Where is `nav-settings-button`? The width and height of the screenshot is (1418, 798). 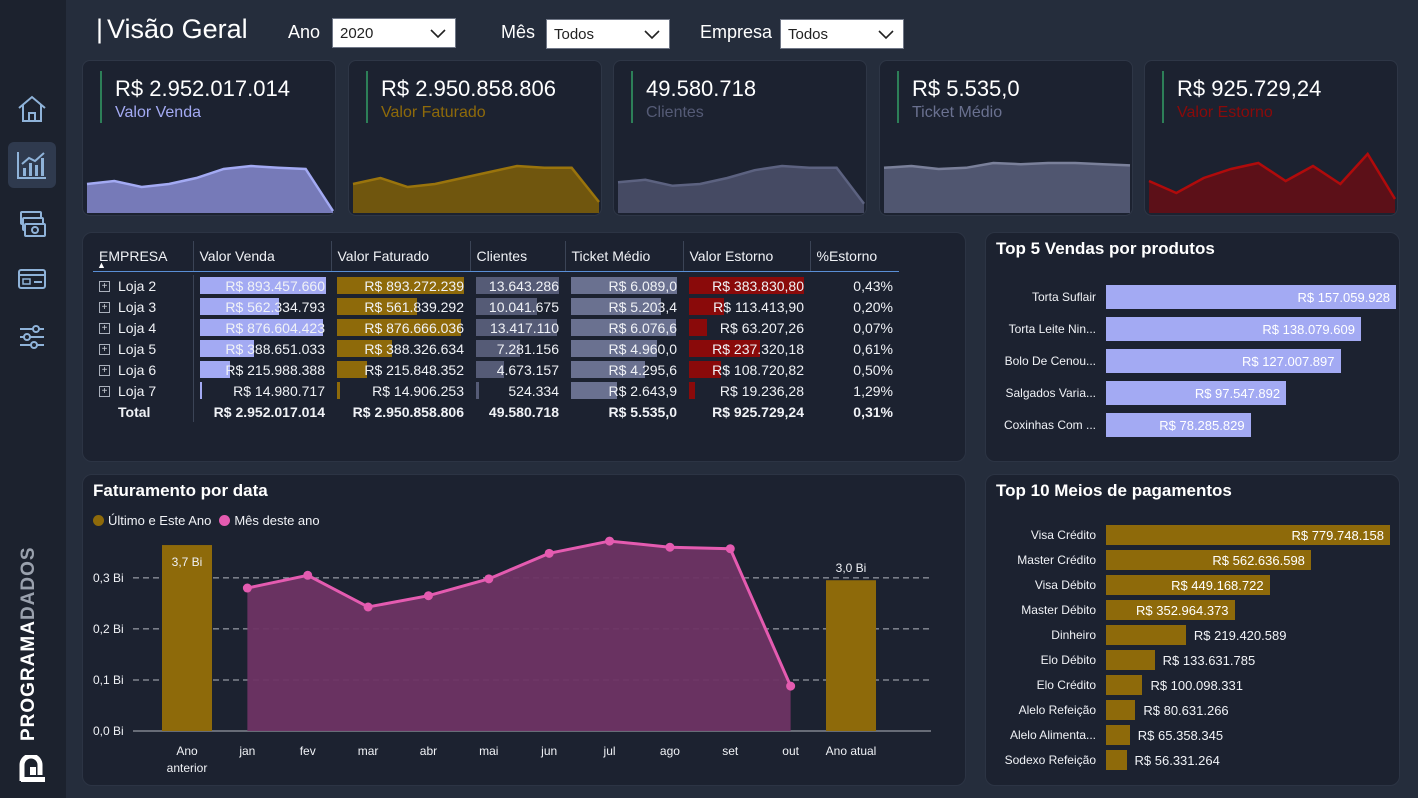
nav-settings-button is located at coordinates (32, 337).